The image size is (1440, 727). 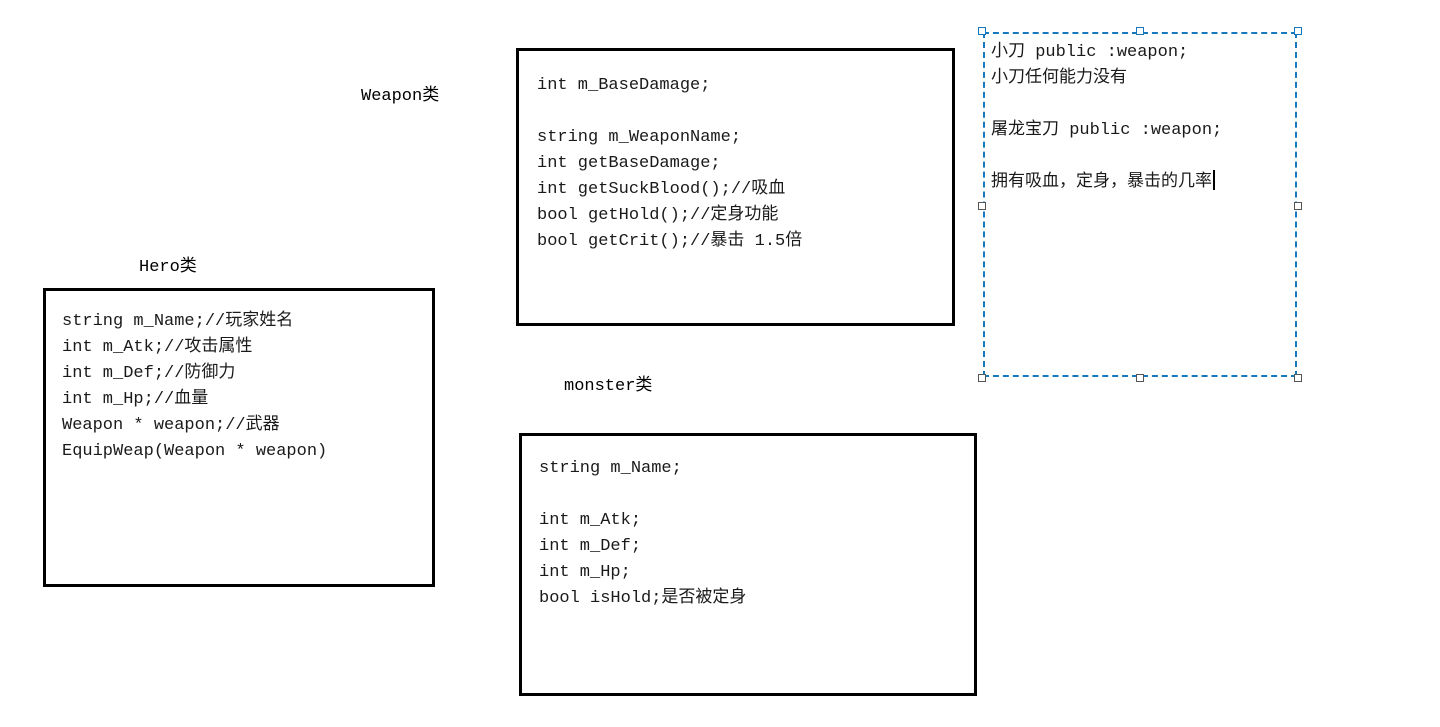 I want to click on hero-class-label: Hero类, so click(x=168, y=267).